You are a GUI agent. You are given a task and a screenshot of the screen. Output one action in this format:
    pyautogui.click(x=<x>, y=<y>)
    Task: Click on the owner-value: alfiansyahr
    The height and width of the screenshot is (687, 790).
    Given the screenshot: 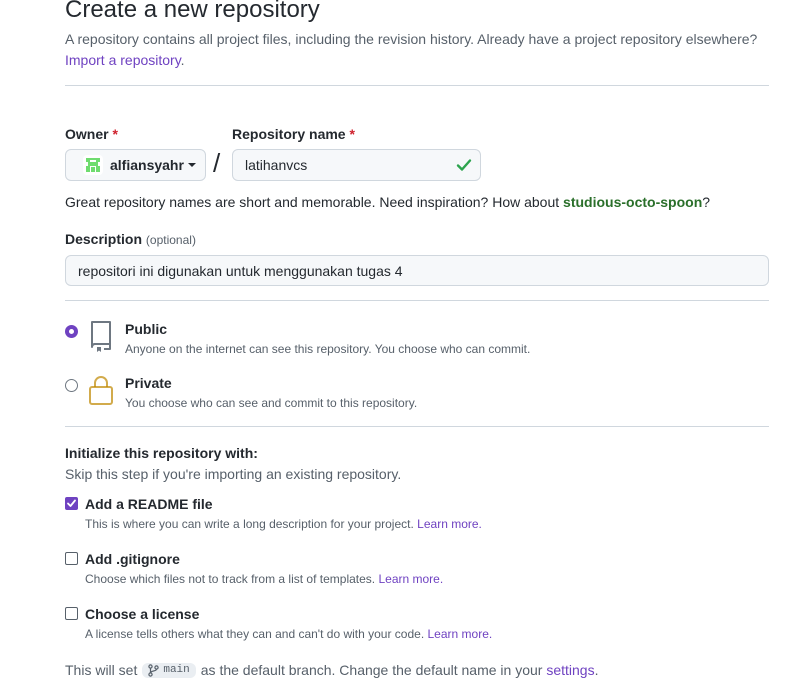 What is the action you would take?
    pyautogui.click(x=147, y=165)
    